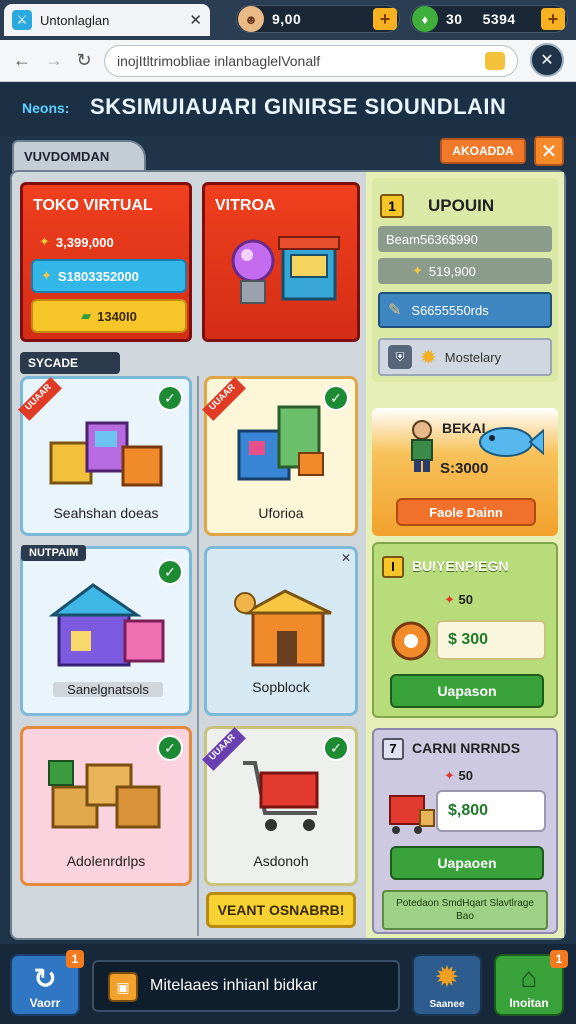 Image resolution: width=576 pixels, height=1024 pixels. What do you see at coordinates (281, 513) in the screenshot?
I see `shop-name: Uforioa` at bounding box center [281, 513].